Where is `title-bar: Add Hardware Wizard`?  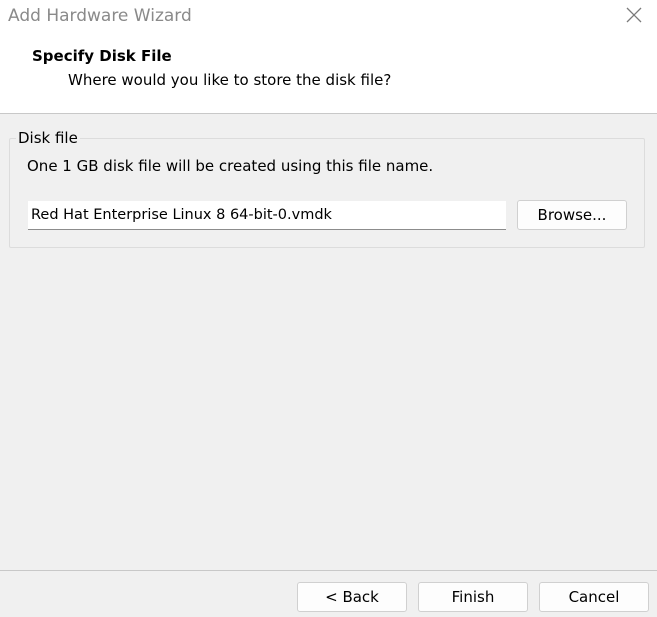 title-bar: Add Hardware Wizard is located at coordinates (328, 17).